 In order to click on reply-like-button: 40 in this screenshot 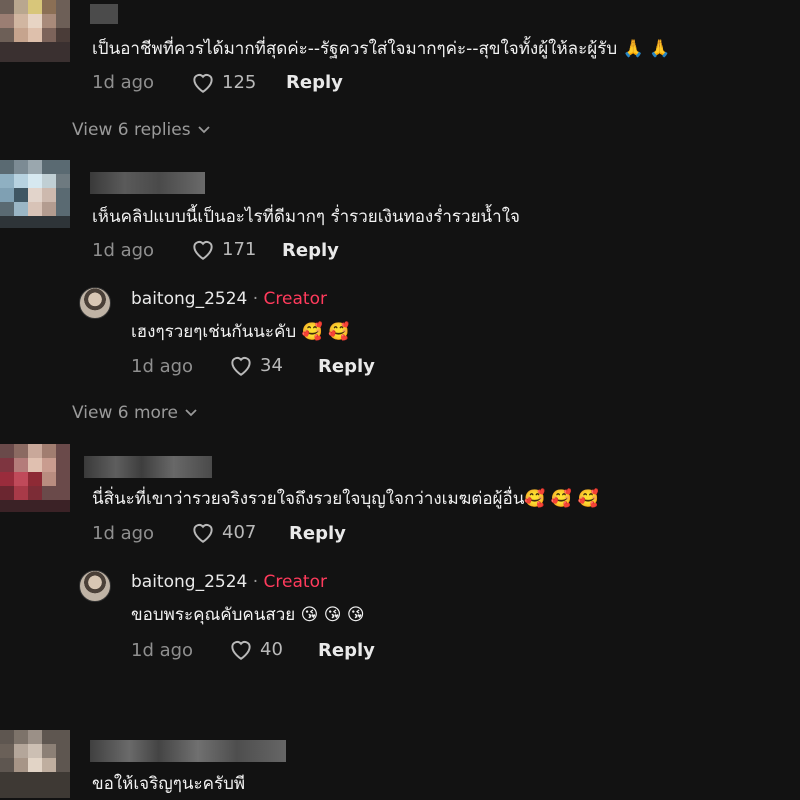, I will do `click(255, 649)`.